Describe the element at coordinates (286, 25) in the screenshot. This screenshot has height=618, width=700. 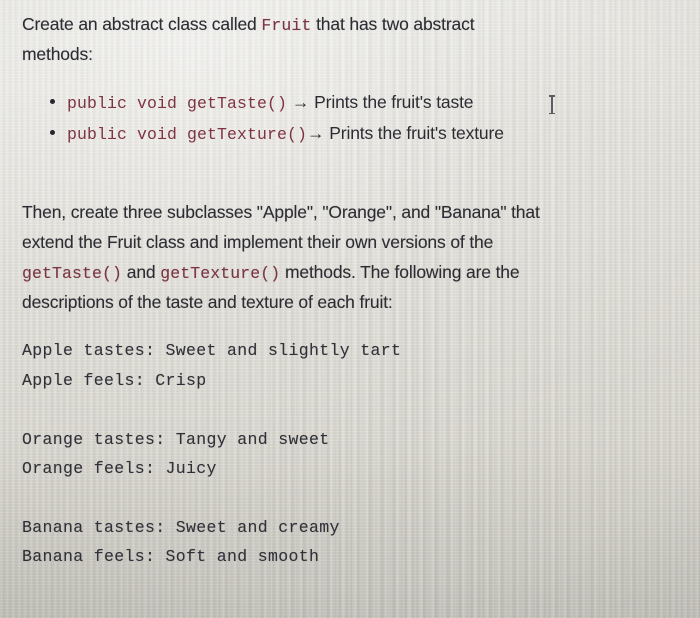
I see `inline-code-fruit: Fruit` at that location.